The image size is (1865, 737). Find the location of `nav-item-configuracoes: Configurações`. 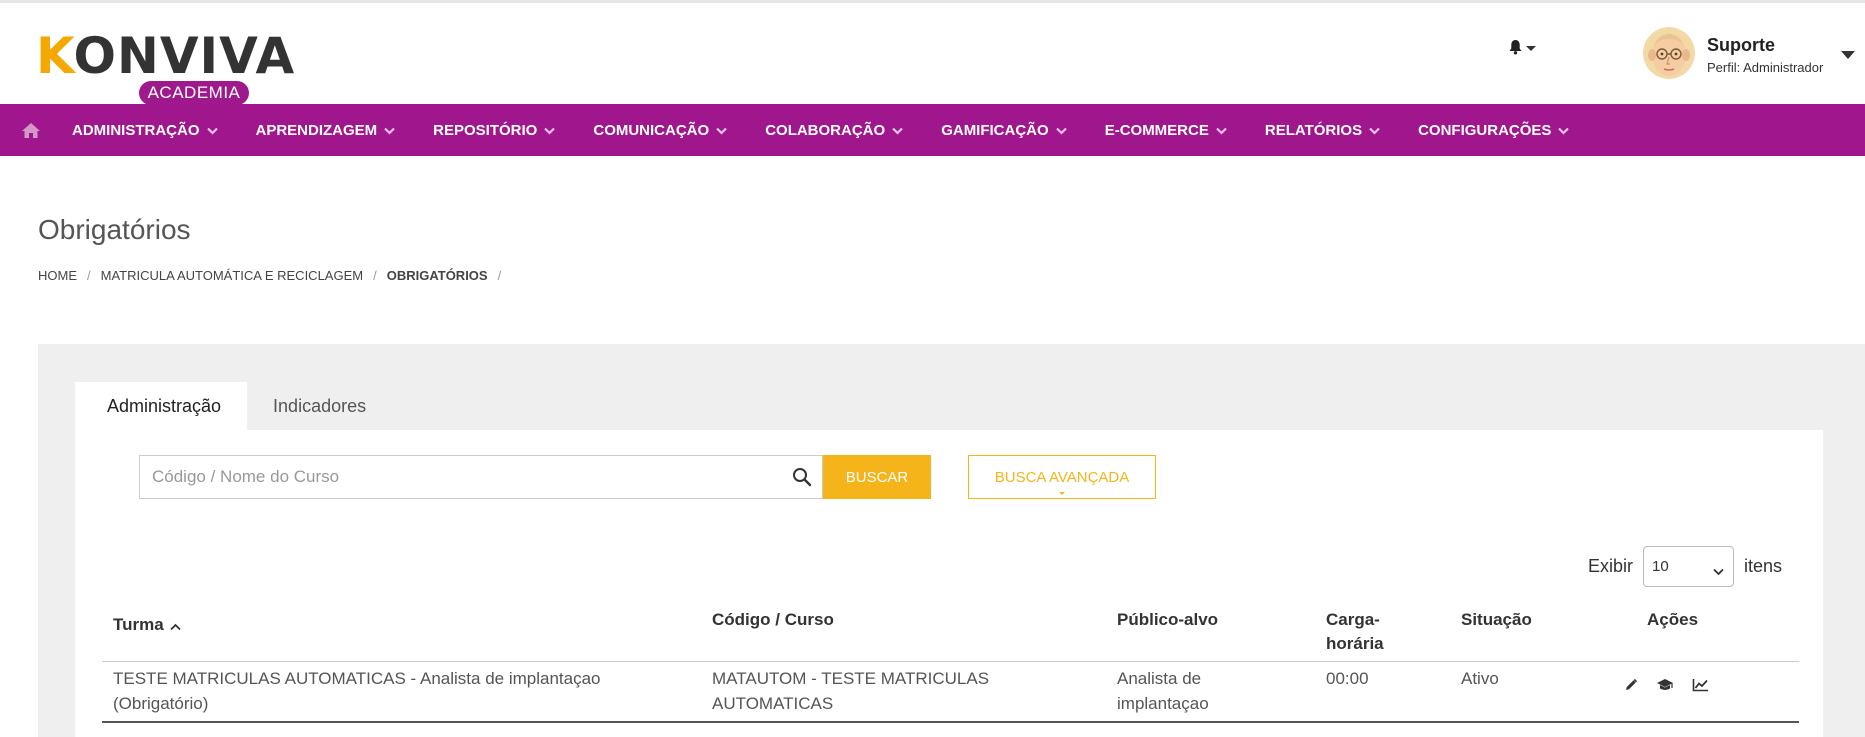

nav-item-configuracoes: Configurações is located at coordinates (1489, 130).